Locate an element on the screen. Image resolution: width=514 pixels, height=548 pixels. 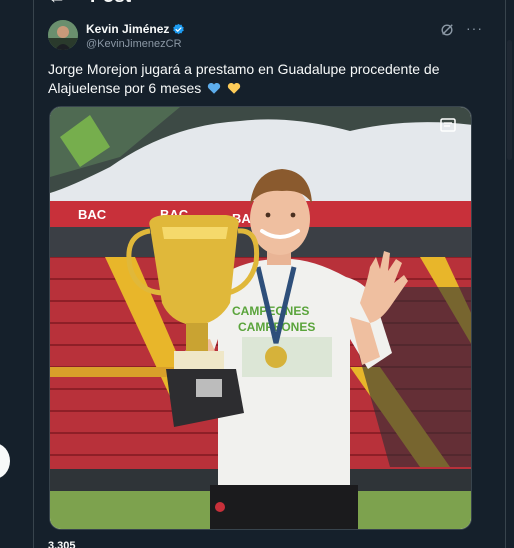
media-options-icon is located at coordinates (448, 125).